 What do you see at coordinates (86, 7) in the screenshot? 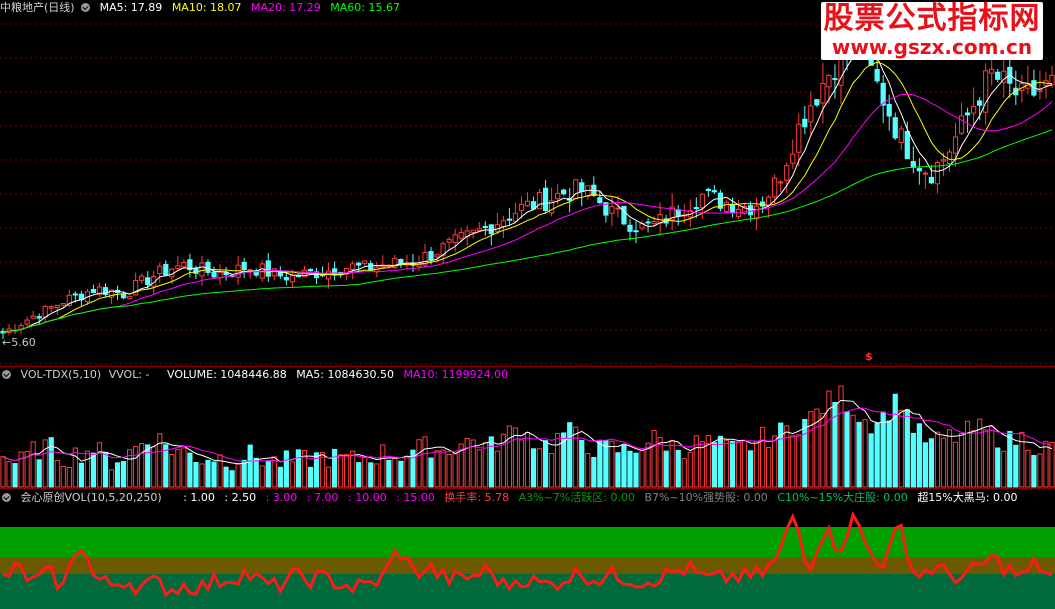
I see `indicator-settings-icon` at bounding box center [86, 7].